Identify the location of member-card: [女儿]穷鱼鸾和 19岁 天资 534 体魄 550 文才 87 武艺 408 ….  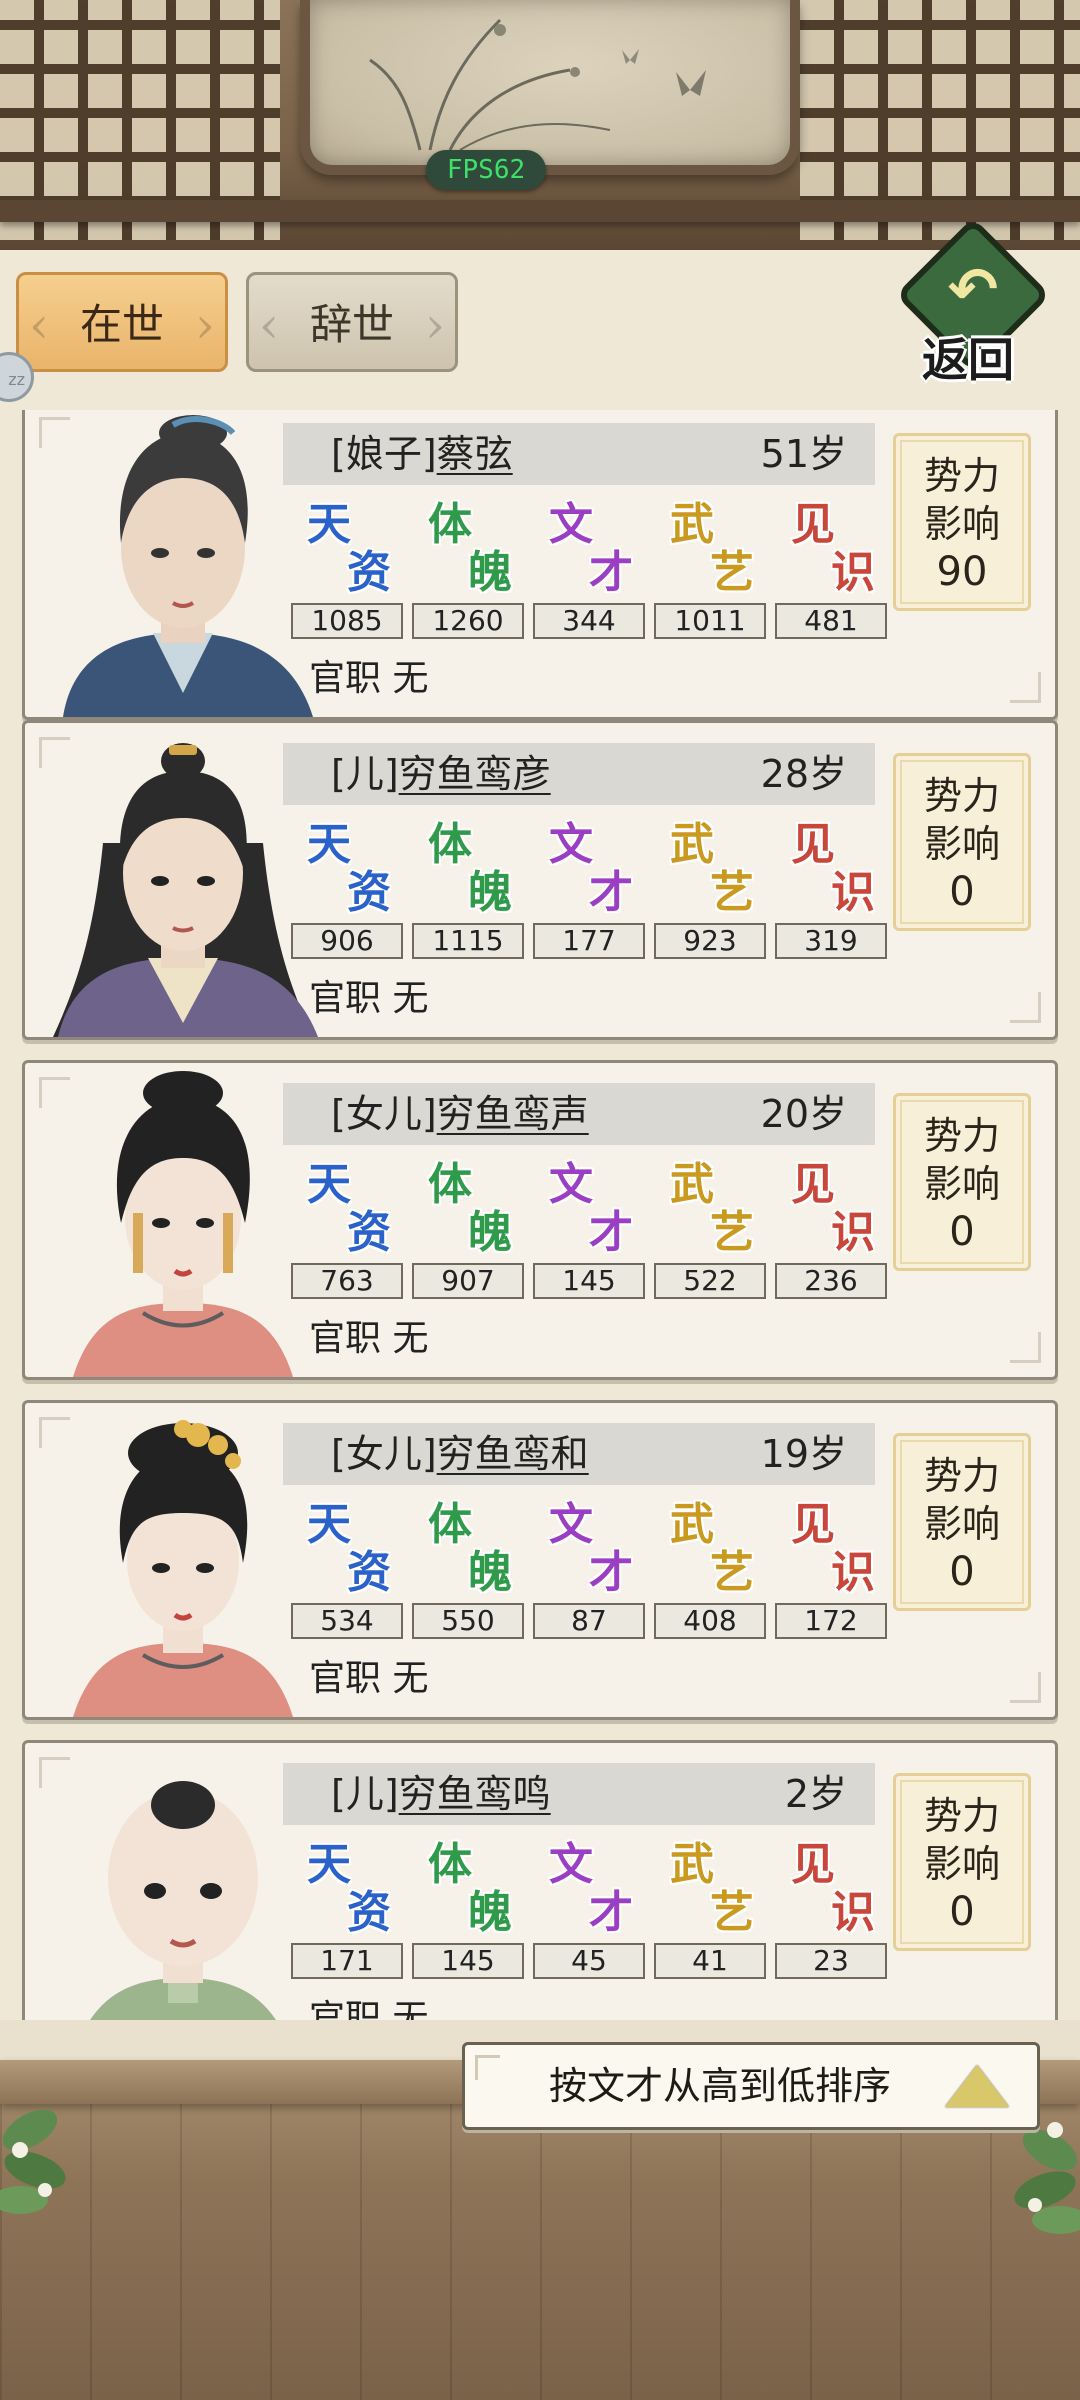
(540, 1560).